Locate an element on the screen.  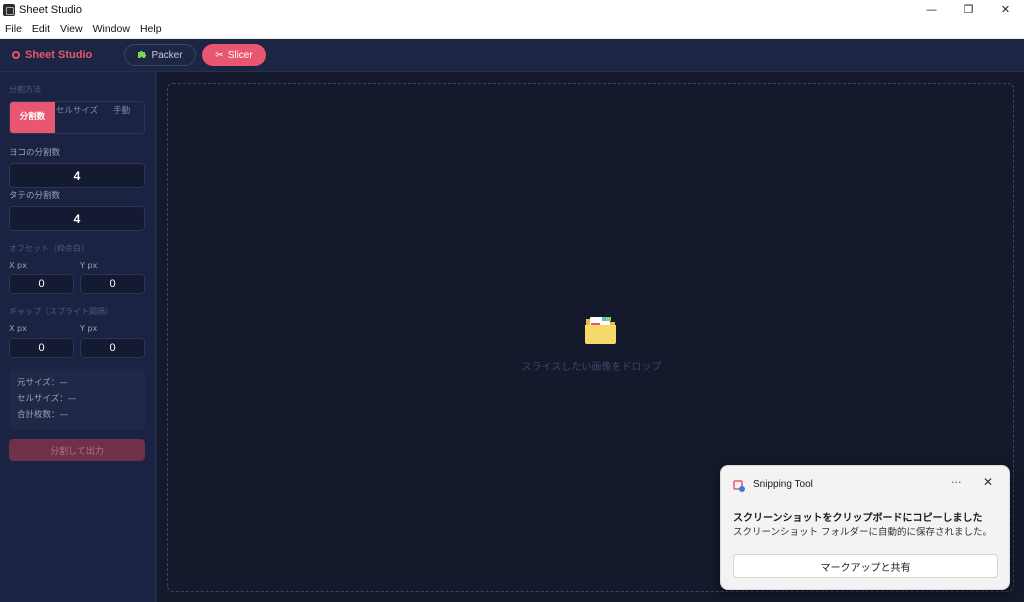
brand-name: Sheet Studio is located at coordinates (59, 55).